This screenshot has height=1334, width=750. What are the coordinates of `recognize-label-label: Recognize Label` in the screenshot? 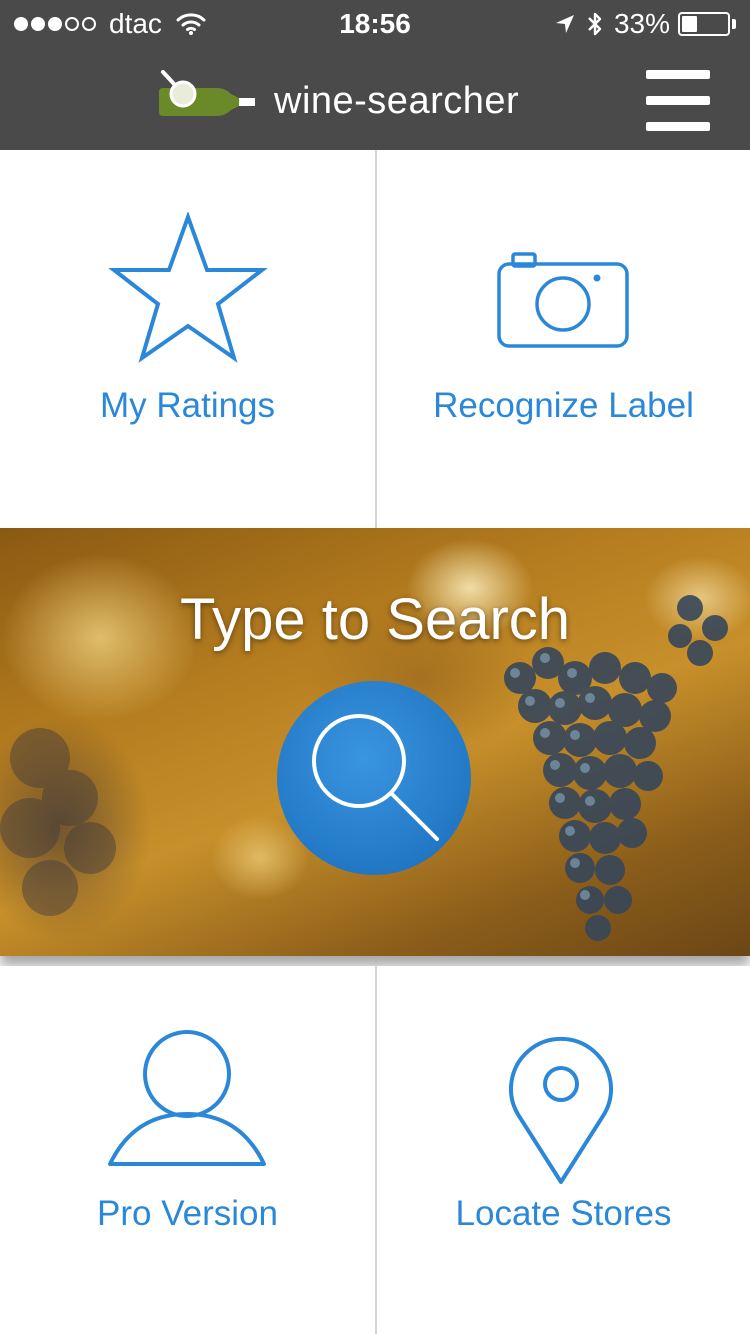 It's located at (563, 405).